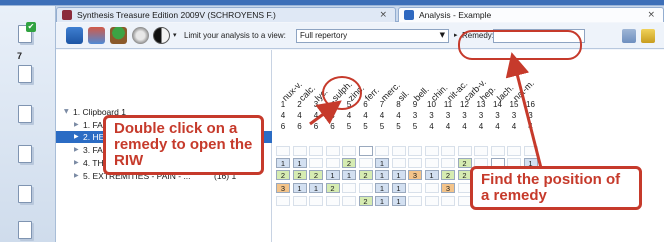  What do you see at coordinates (648, 36) in the screenshot?
I see `options-icon` at bounding box center [648, 36].